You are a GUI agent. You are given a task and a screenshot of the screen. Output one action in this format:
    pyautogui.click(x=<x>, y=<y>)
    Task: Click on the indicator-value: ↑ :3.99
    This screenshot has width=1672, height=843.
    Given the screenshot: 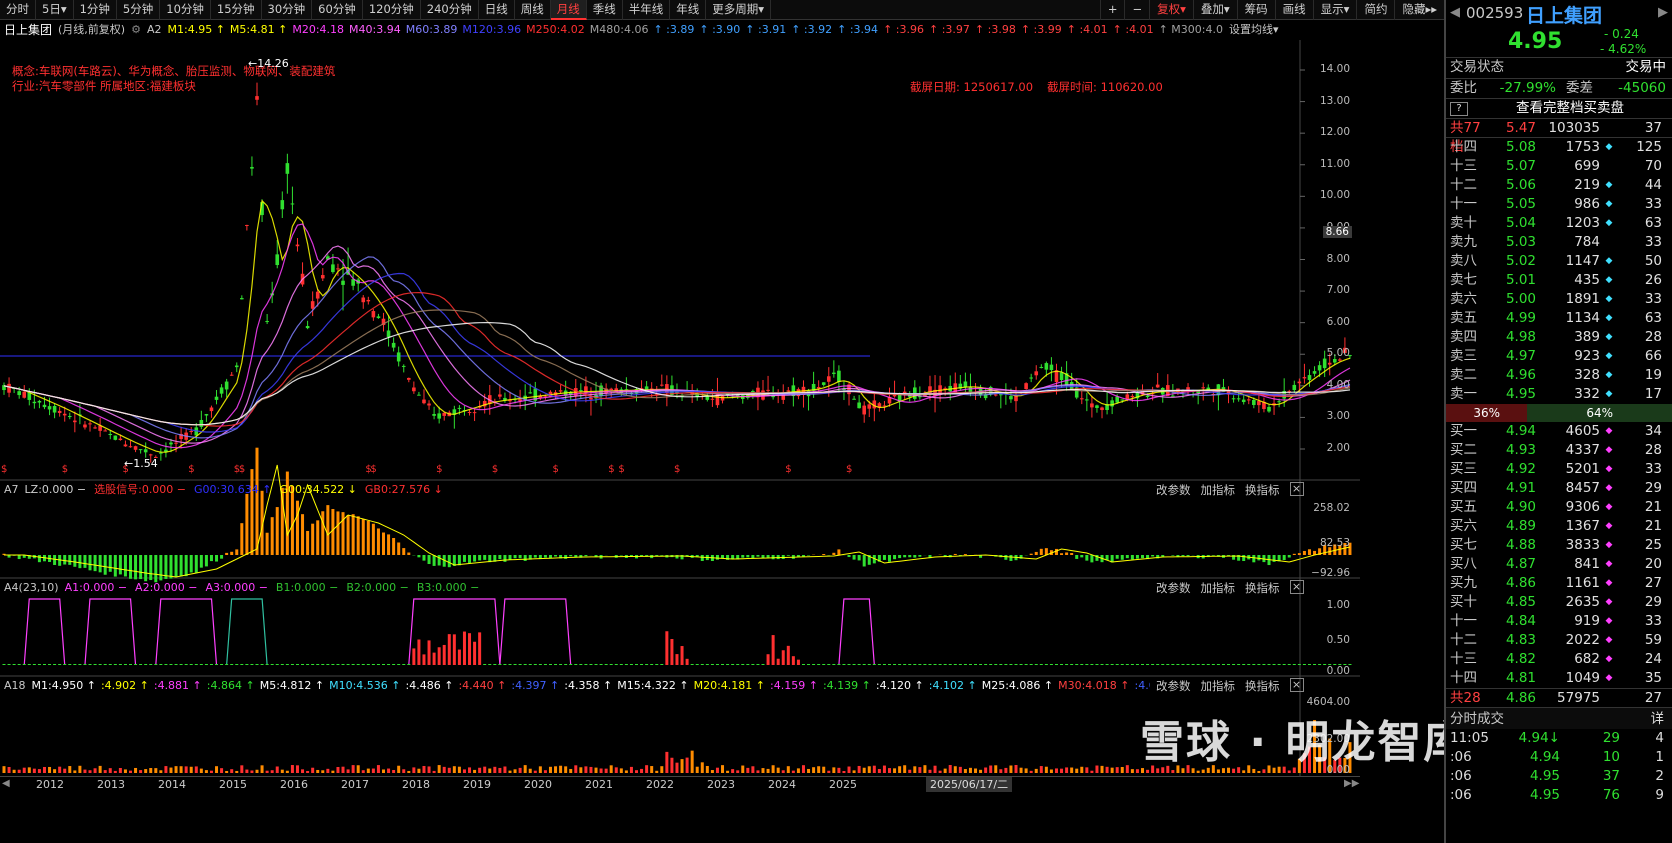 What is the action you would take?
    pyautogui.click(x=1041, y=29)
    